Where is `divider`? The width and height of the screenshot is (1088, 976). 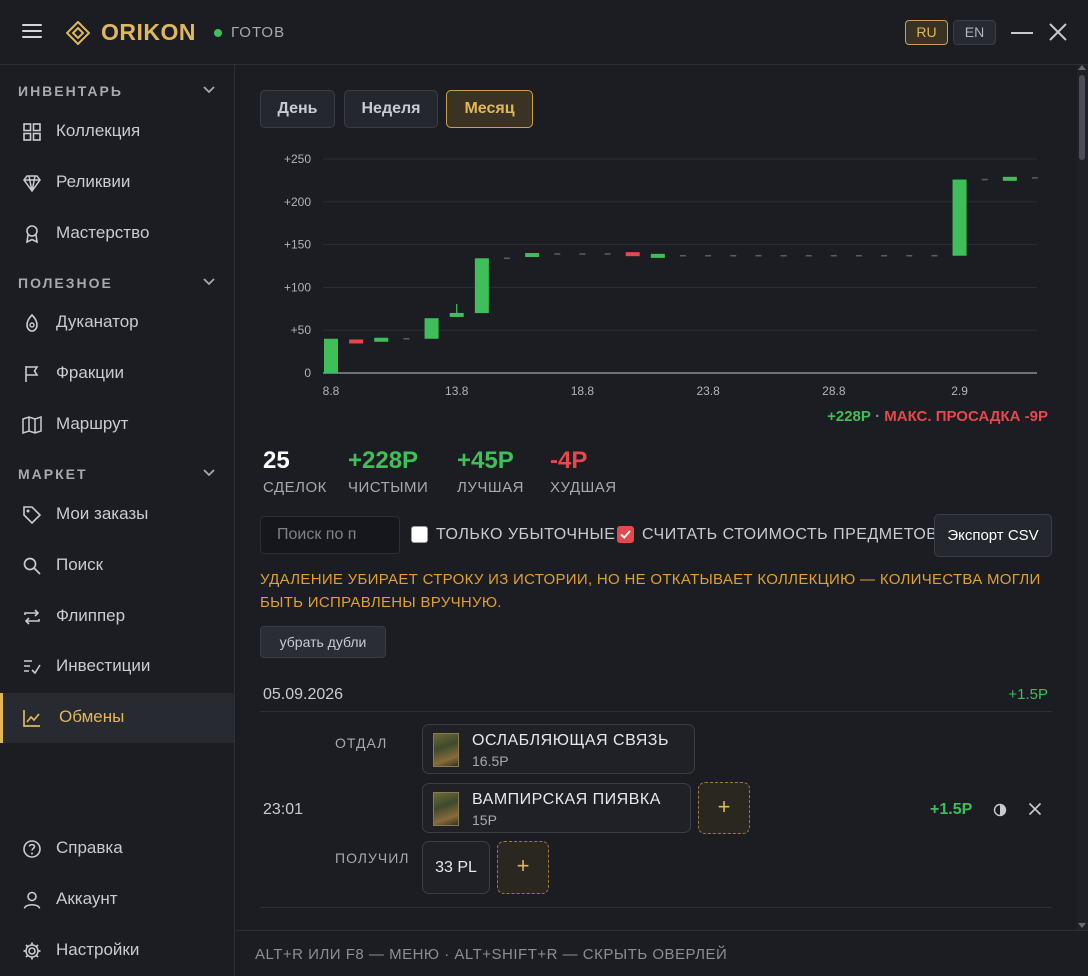
divider is located at coordinates (656, 907).